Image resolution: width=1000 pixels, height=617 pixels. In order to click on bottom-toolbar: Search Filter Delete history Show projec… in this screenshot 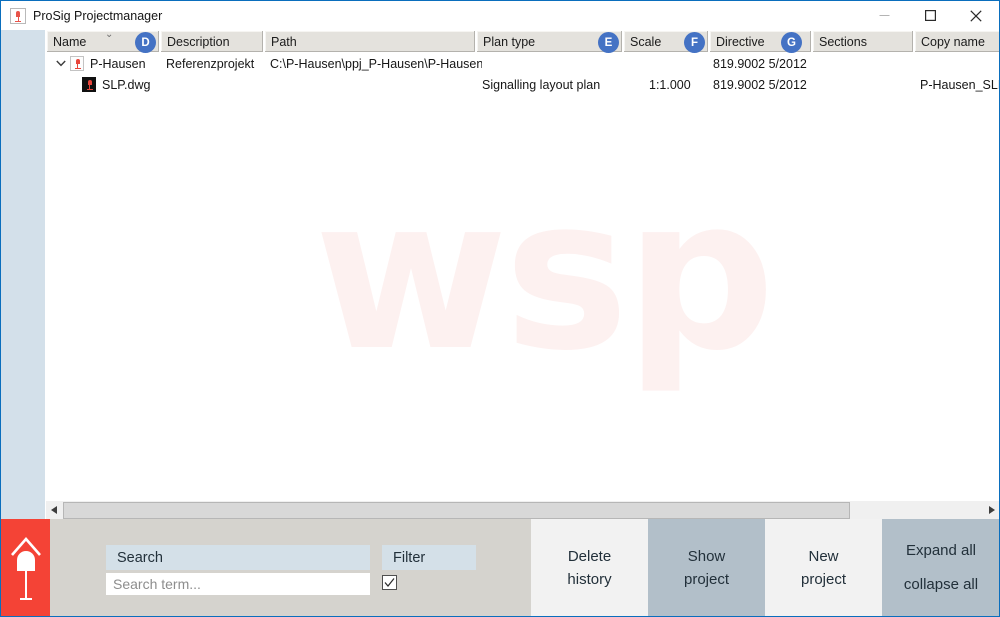, I will do `click(524, 567)`.